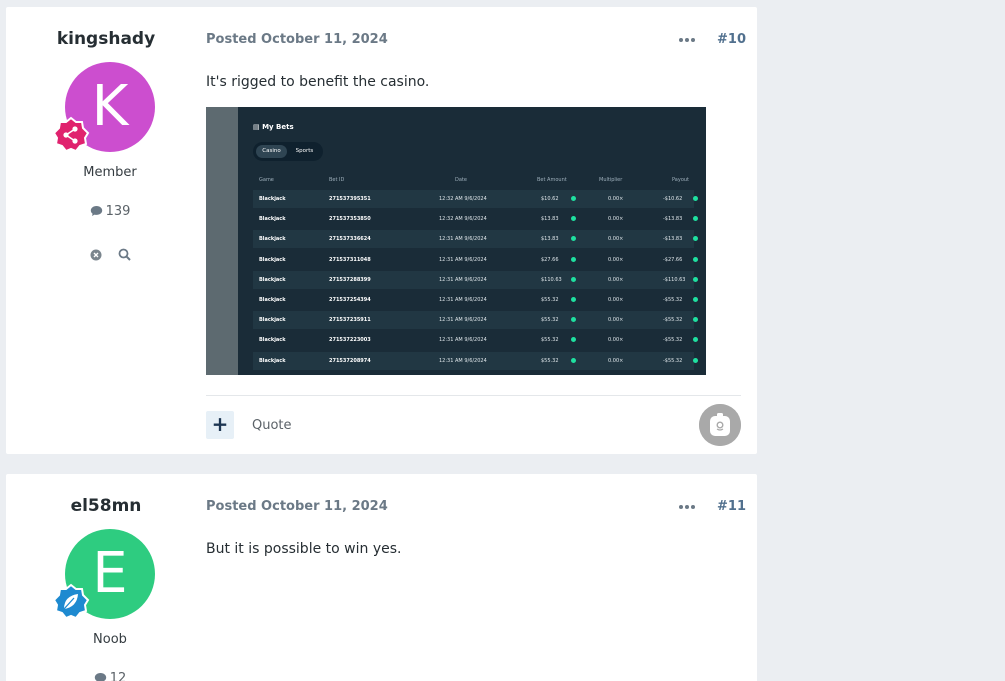 This screenshot has width=1005, height=681. Describe the element at coordinates (350, 219) in the screenshot. I see `table-cell-id: 271537353850` at that location.